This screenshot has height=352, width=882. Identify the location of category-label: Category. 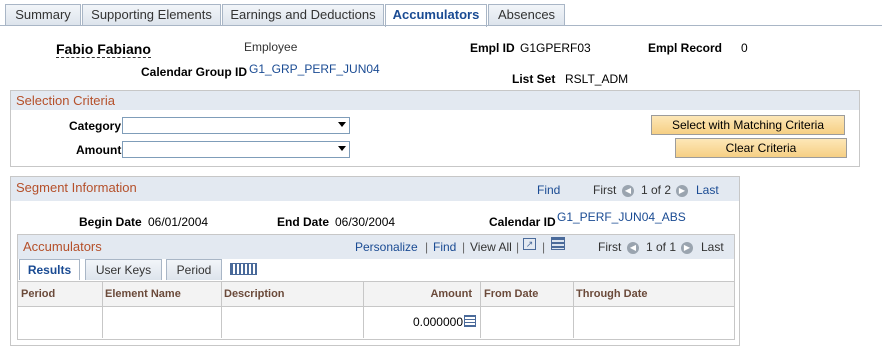
(95, 126).